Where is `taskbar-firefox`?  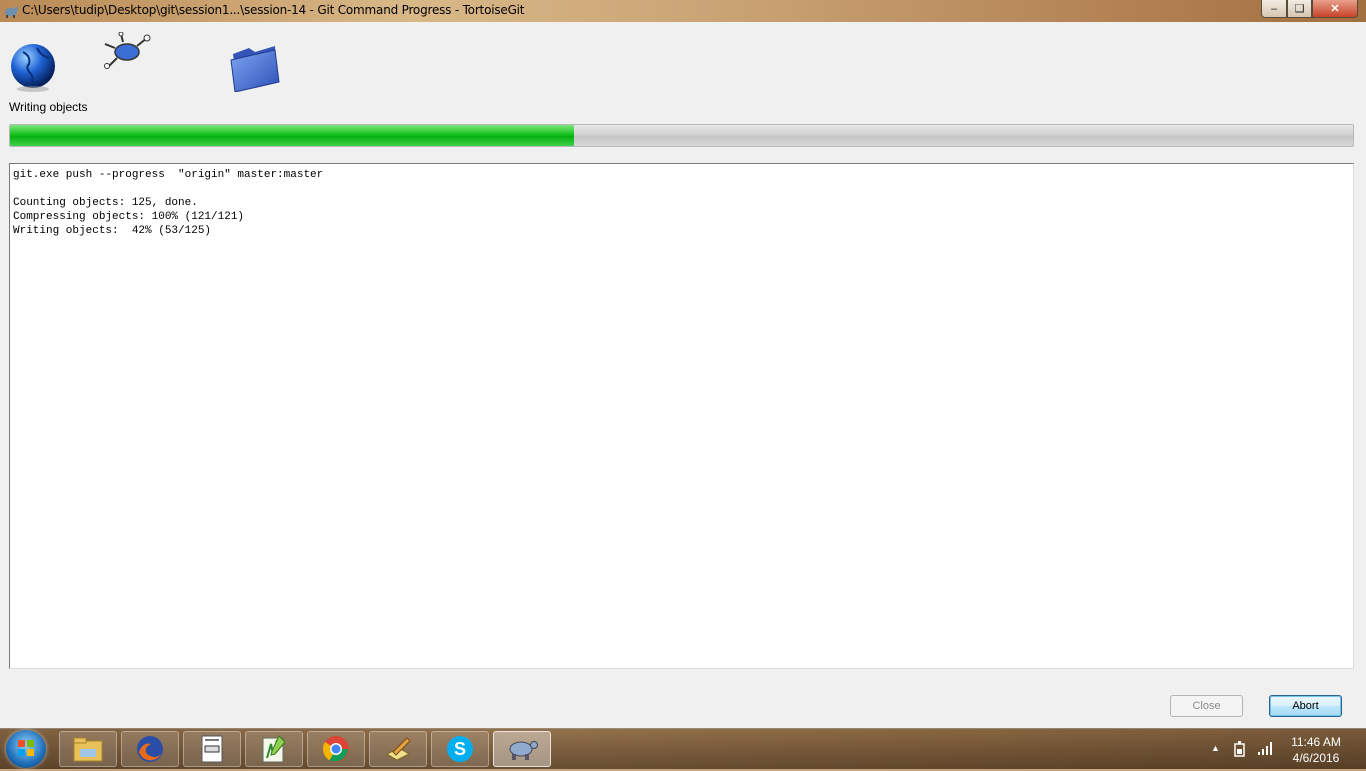 taskbar-firefox is located at coordinates (150, 749).